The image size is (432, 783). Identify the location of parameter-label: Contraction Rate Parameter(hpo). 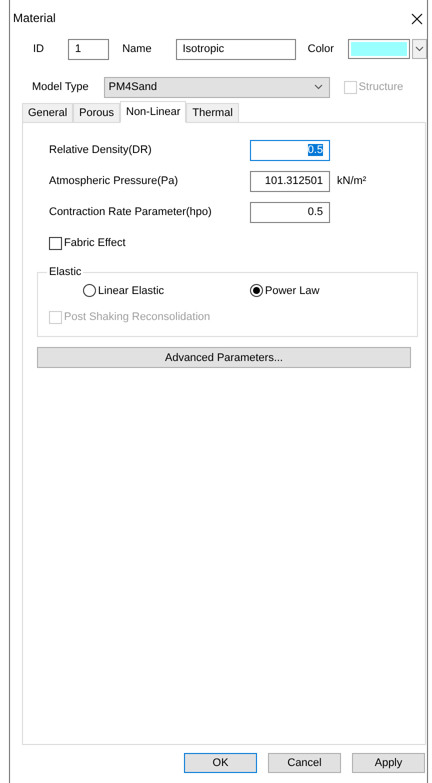
(131, 212).